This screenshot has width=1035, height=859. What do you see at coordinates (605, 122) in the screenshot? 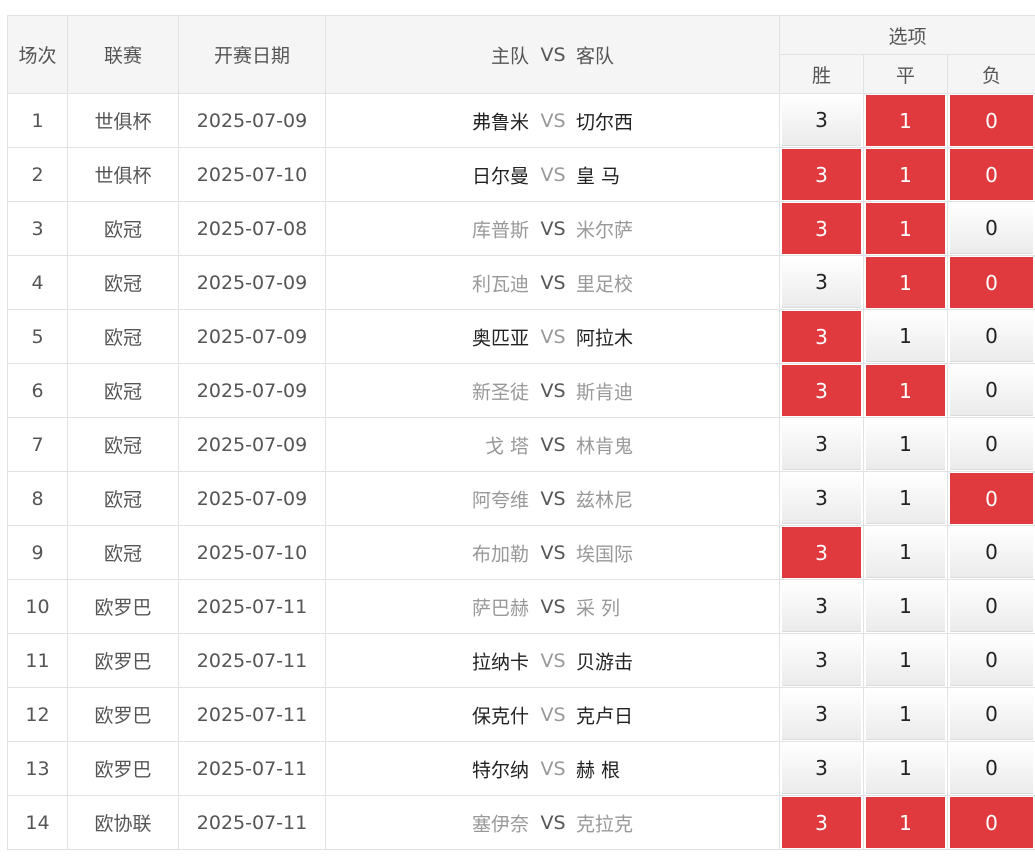
I see `away-team: 切尔西` at bounding box center [605, 122].